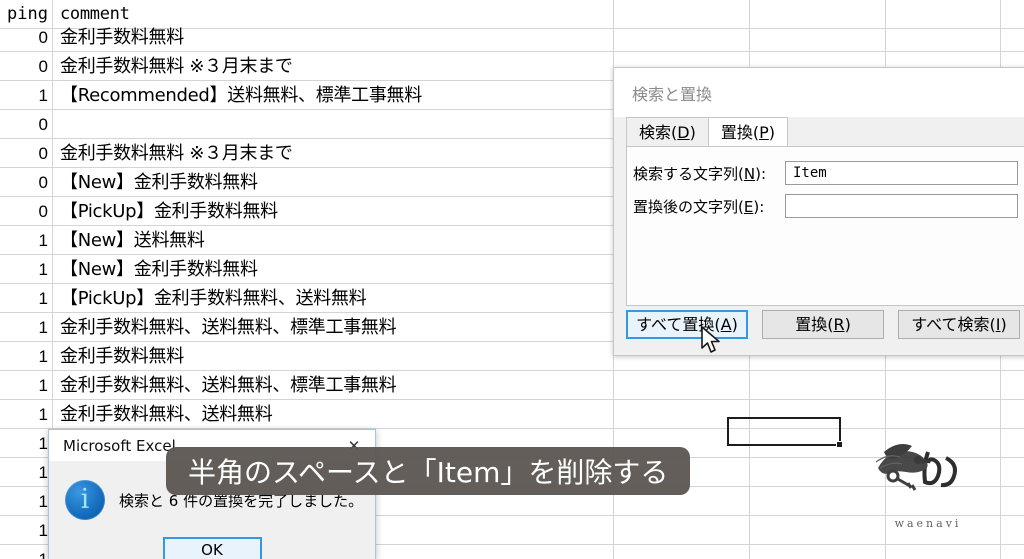 Image resolution: width=1024 pixels, height=559 pixels. What do you see at coordinates (814, 324) in the screenshot?
I see `replace-label: 置換(` at bounding box center [814, 324].